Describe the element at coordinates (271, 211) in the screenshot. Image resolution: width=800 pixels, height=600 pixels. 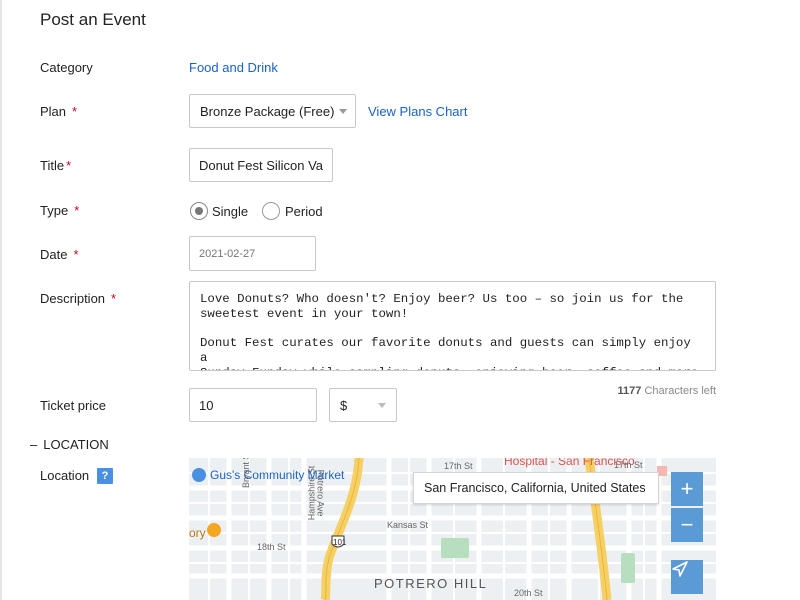
I see `type-period-radio` at that location.